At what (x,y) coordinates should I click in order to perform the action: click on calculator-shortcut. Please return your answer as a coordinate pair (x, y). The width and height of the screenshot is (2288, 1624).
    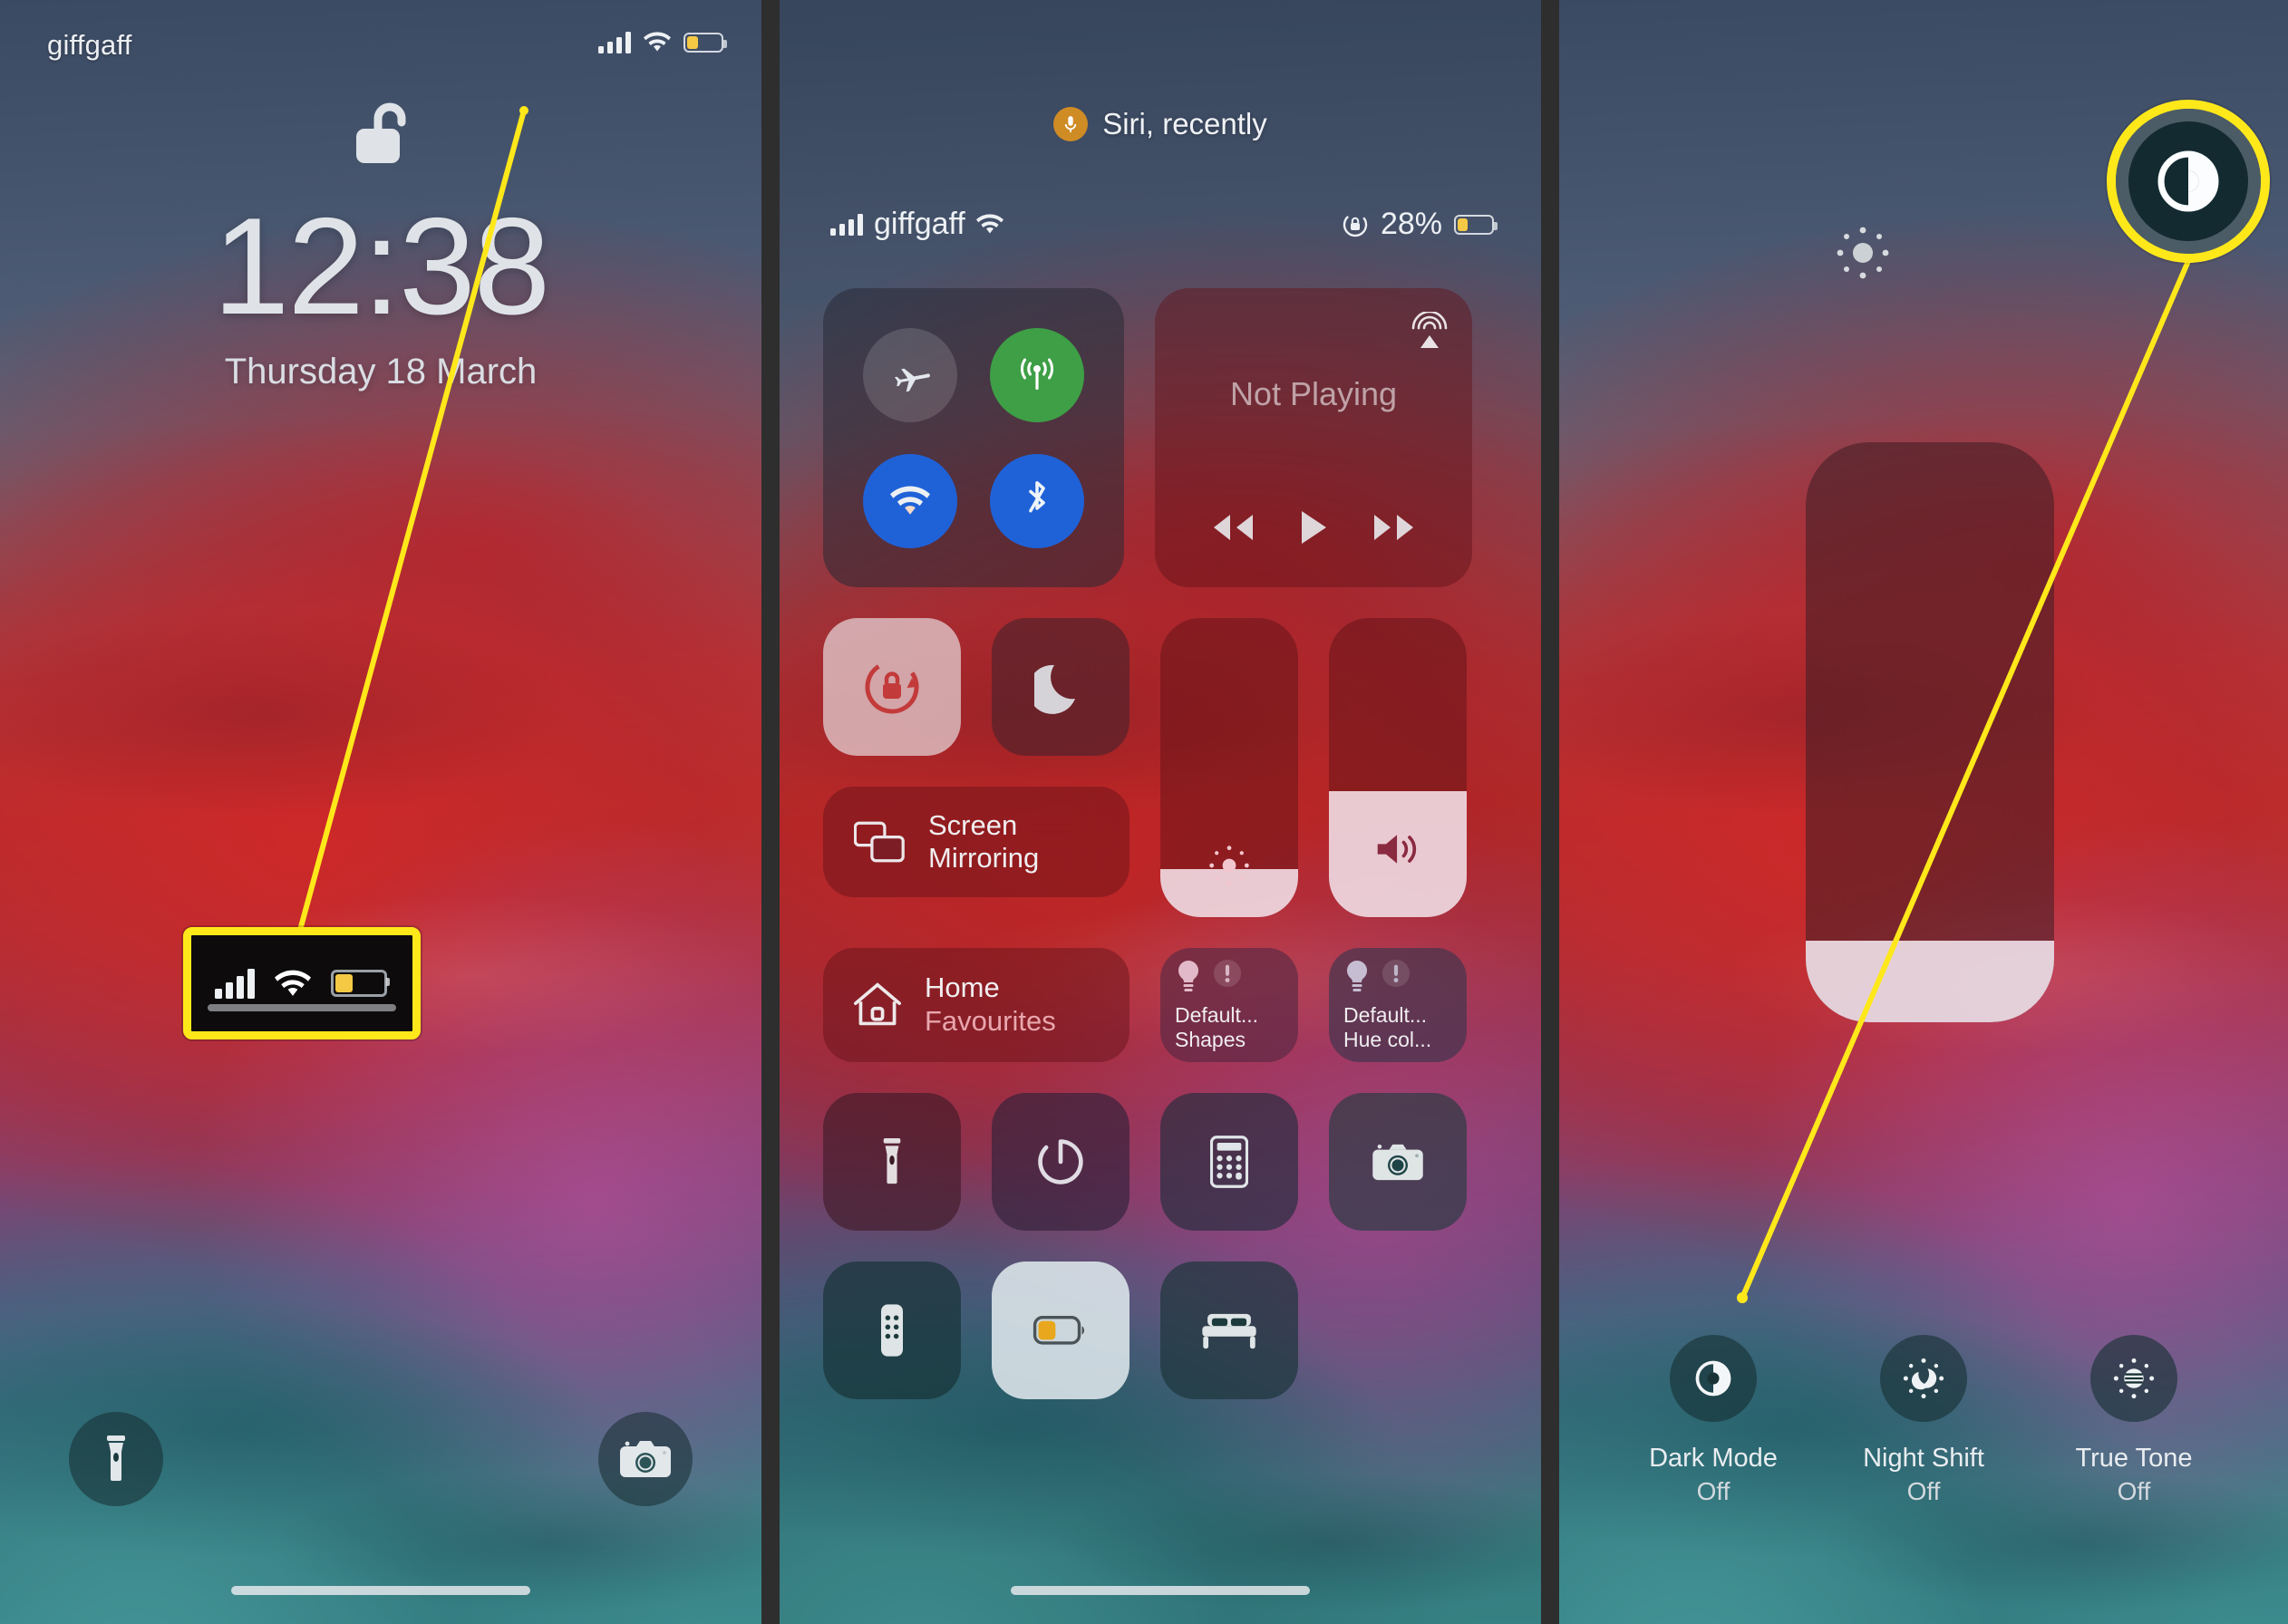
    Looking at the image, I should click on (1229, 1162).